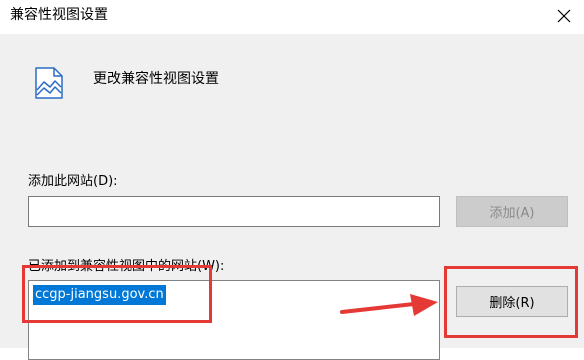 This screenshot has width=584, height=360. What do you see at coordinates (59, 15) in the screenshot?
I see `window-title: 兼容性视图设置` at bounding box center [59, 15].